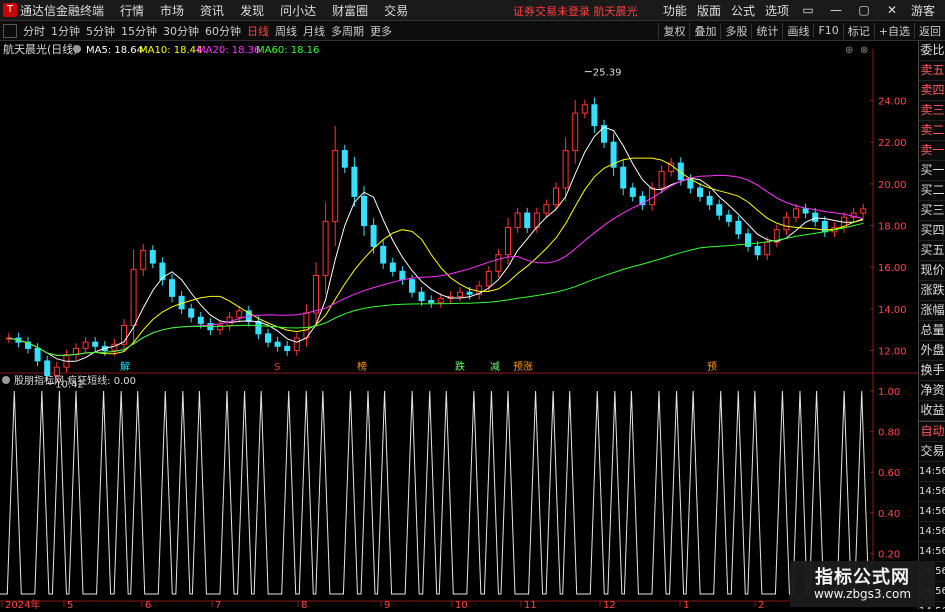 The width and height of the screenshot is (945, 612). Describe the element at coordinates (892, 227) in the screenshot. I see `price-tick-label: 18.00` at that location.